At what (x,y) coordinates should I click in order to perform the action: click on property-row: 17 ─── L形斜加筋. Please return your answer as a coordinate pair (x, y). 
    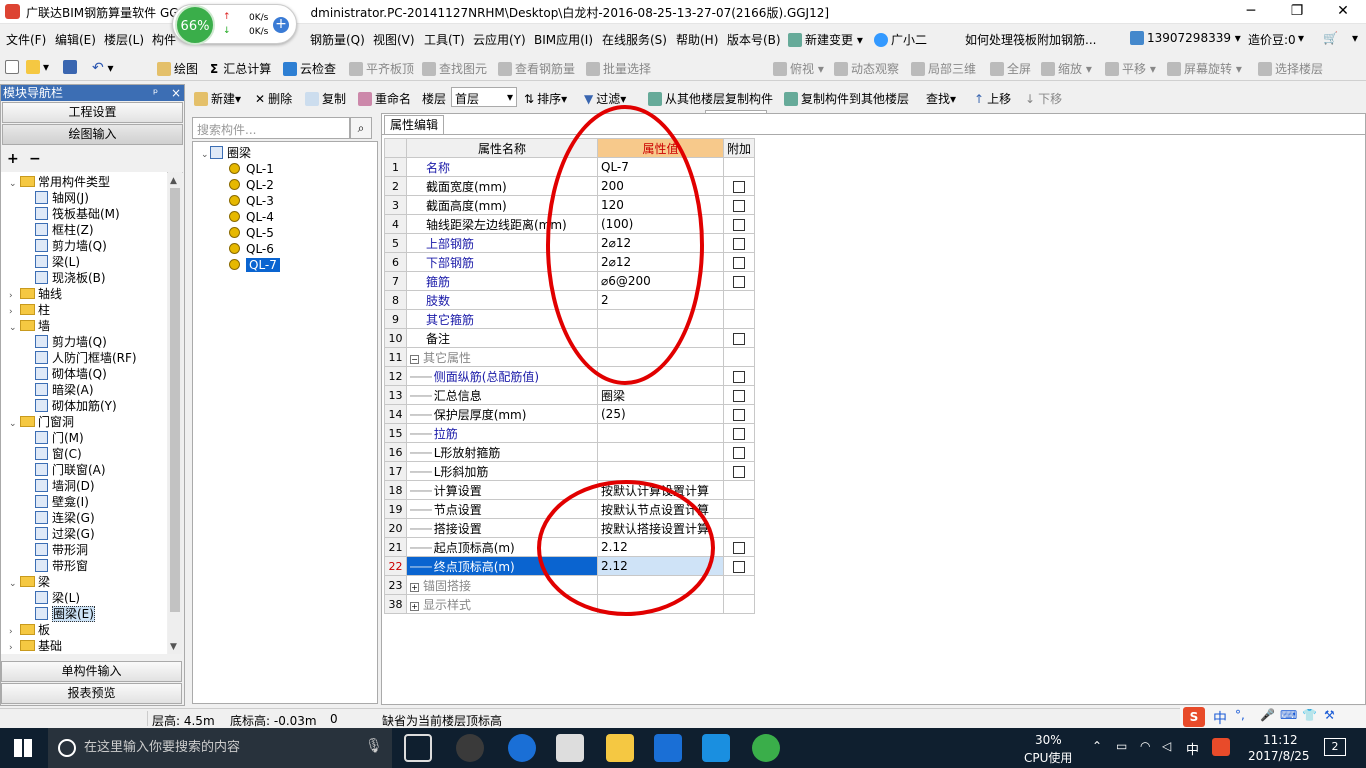
    Looking at the image, I should click on (570, 471).